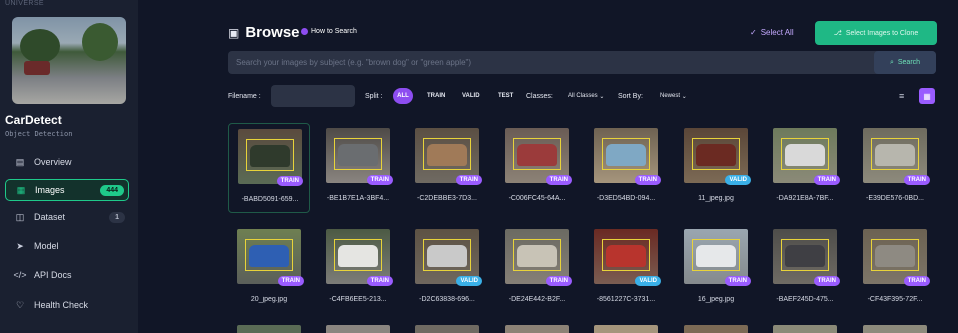 The width and height of the screenshot is (958, 333). Describe the element at coordinates (69, 60) in the screenshot. I see `project-thumbnail` at that location.